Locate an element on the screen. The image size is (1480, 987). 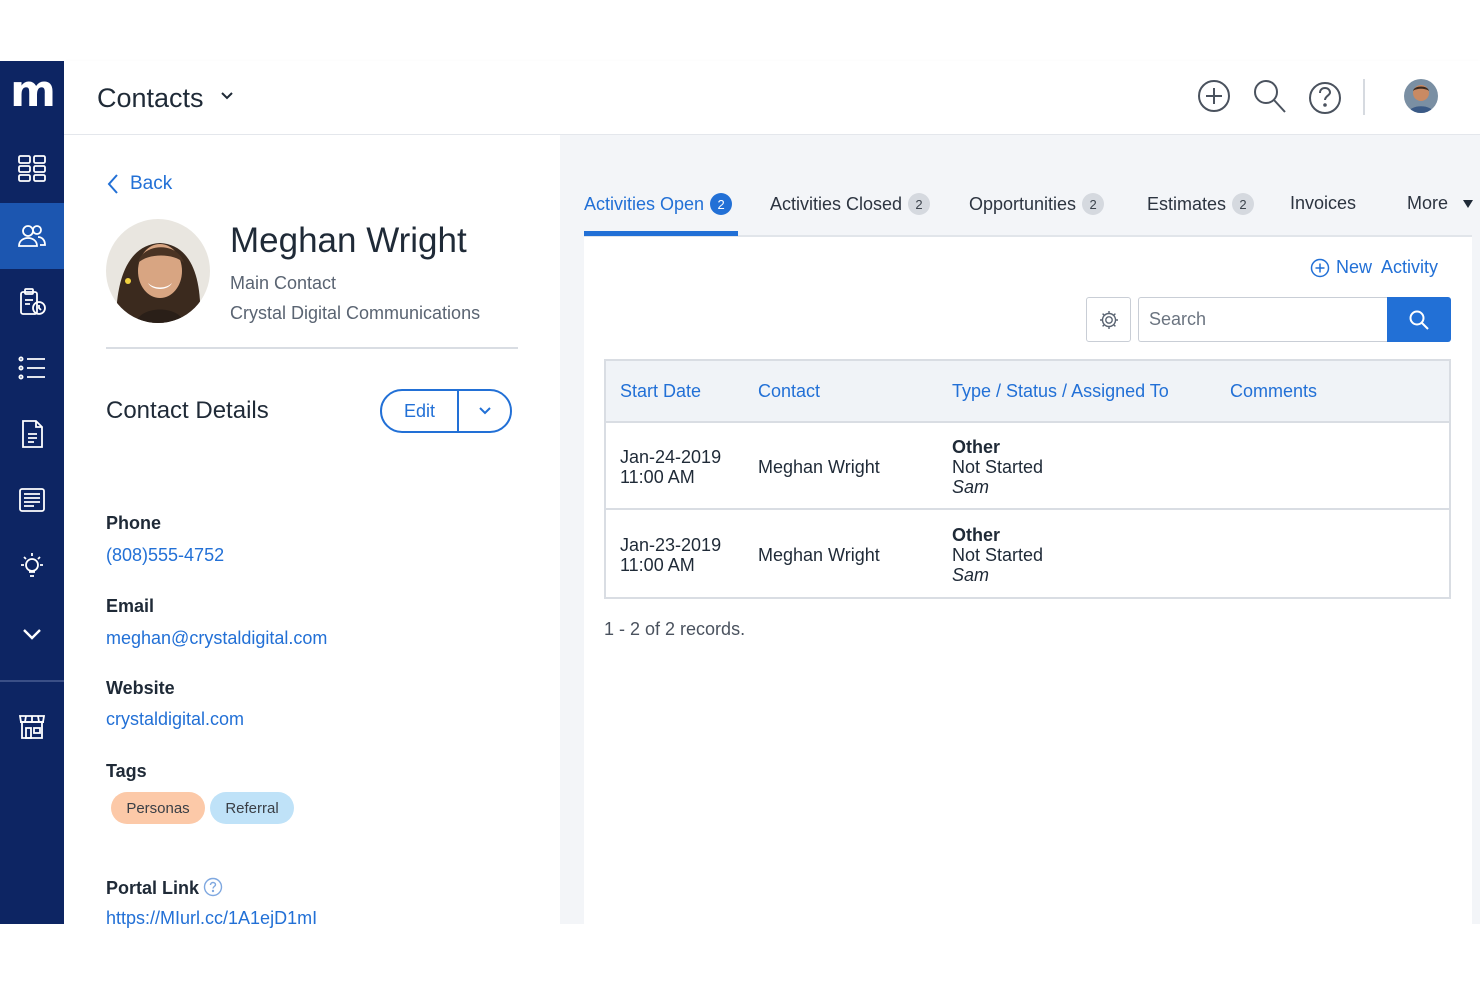
tab-label: Estimates is located at coordinates (1187, 203).